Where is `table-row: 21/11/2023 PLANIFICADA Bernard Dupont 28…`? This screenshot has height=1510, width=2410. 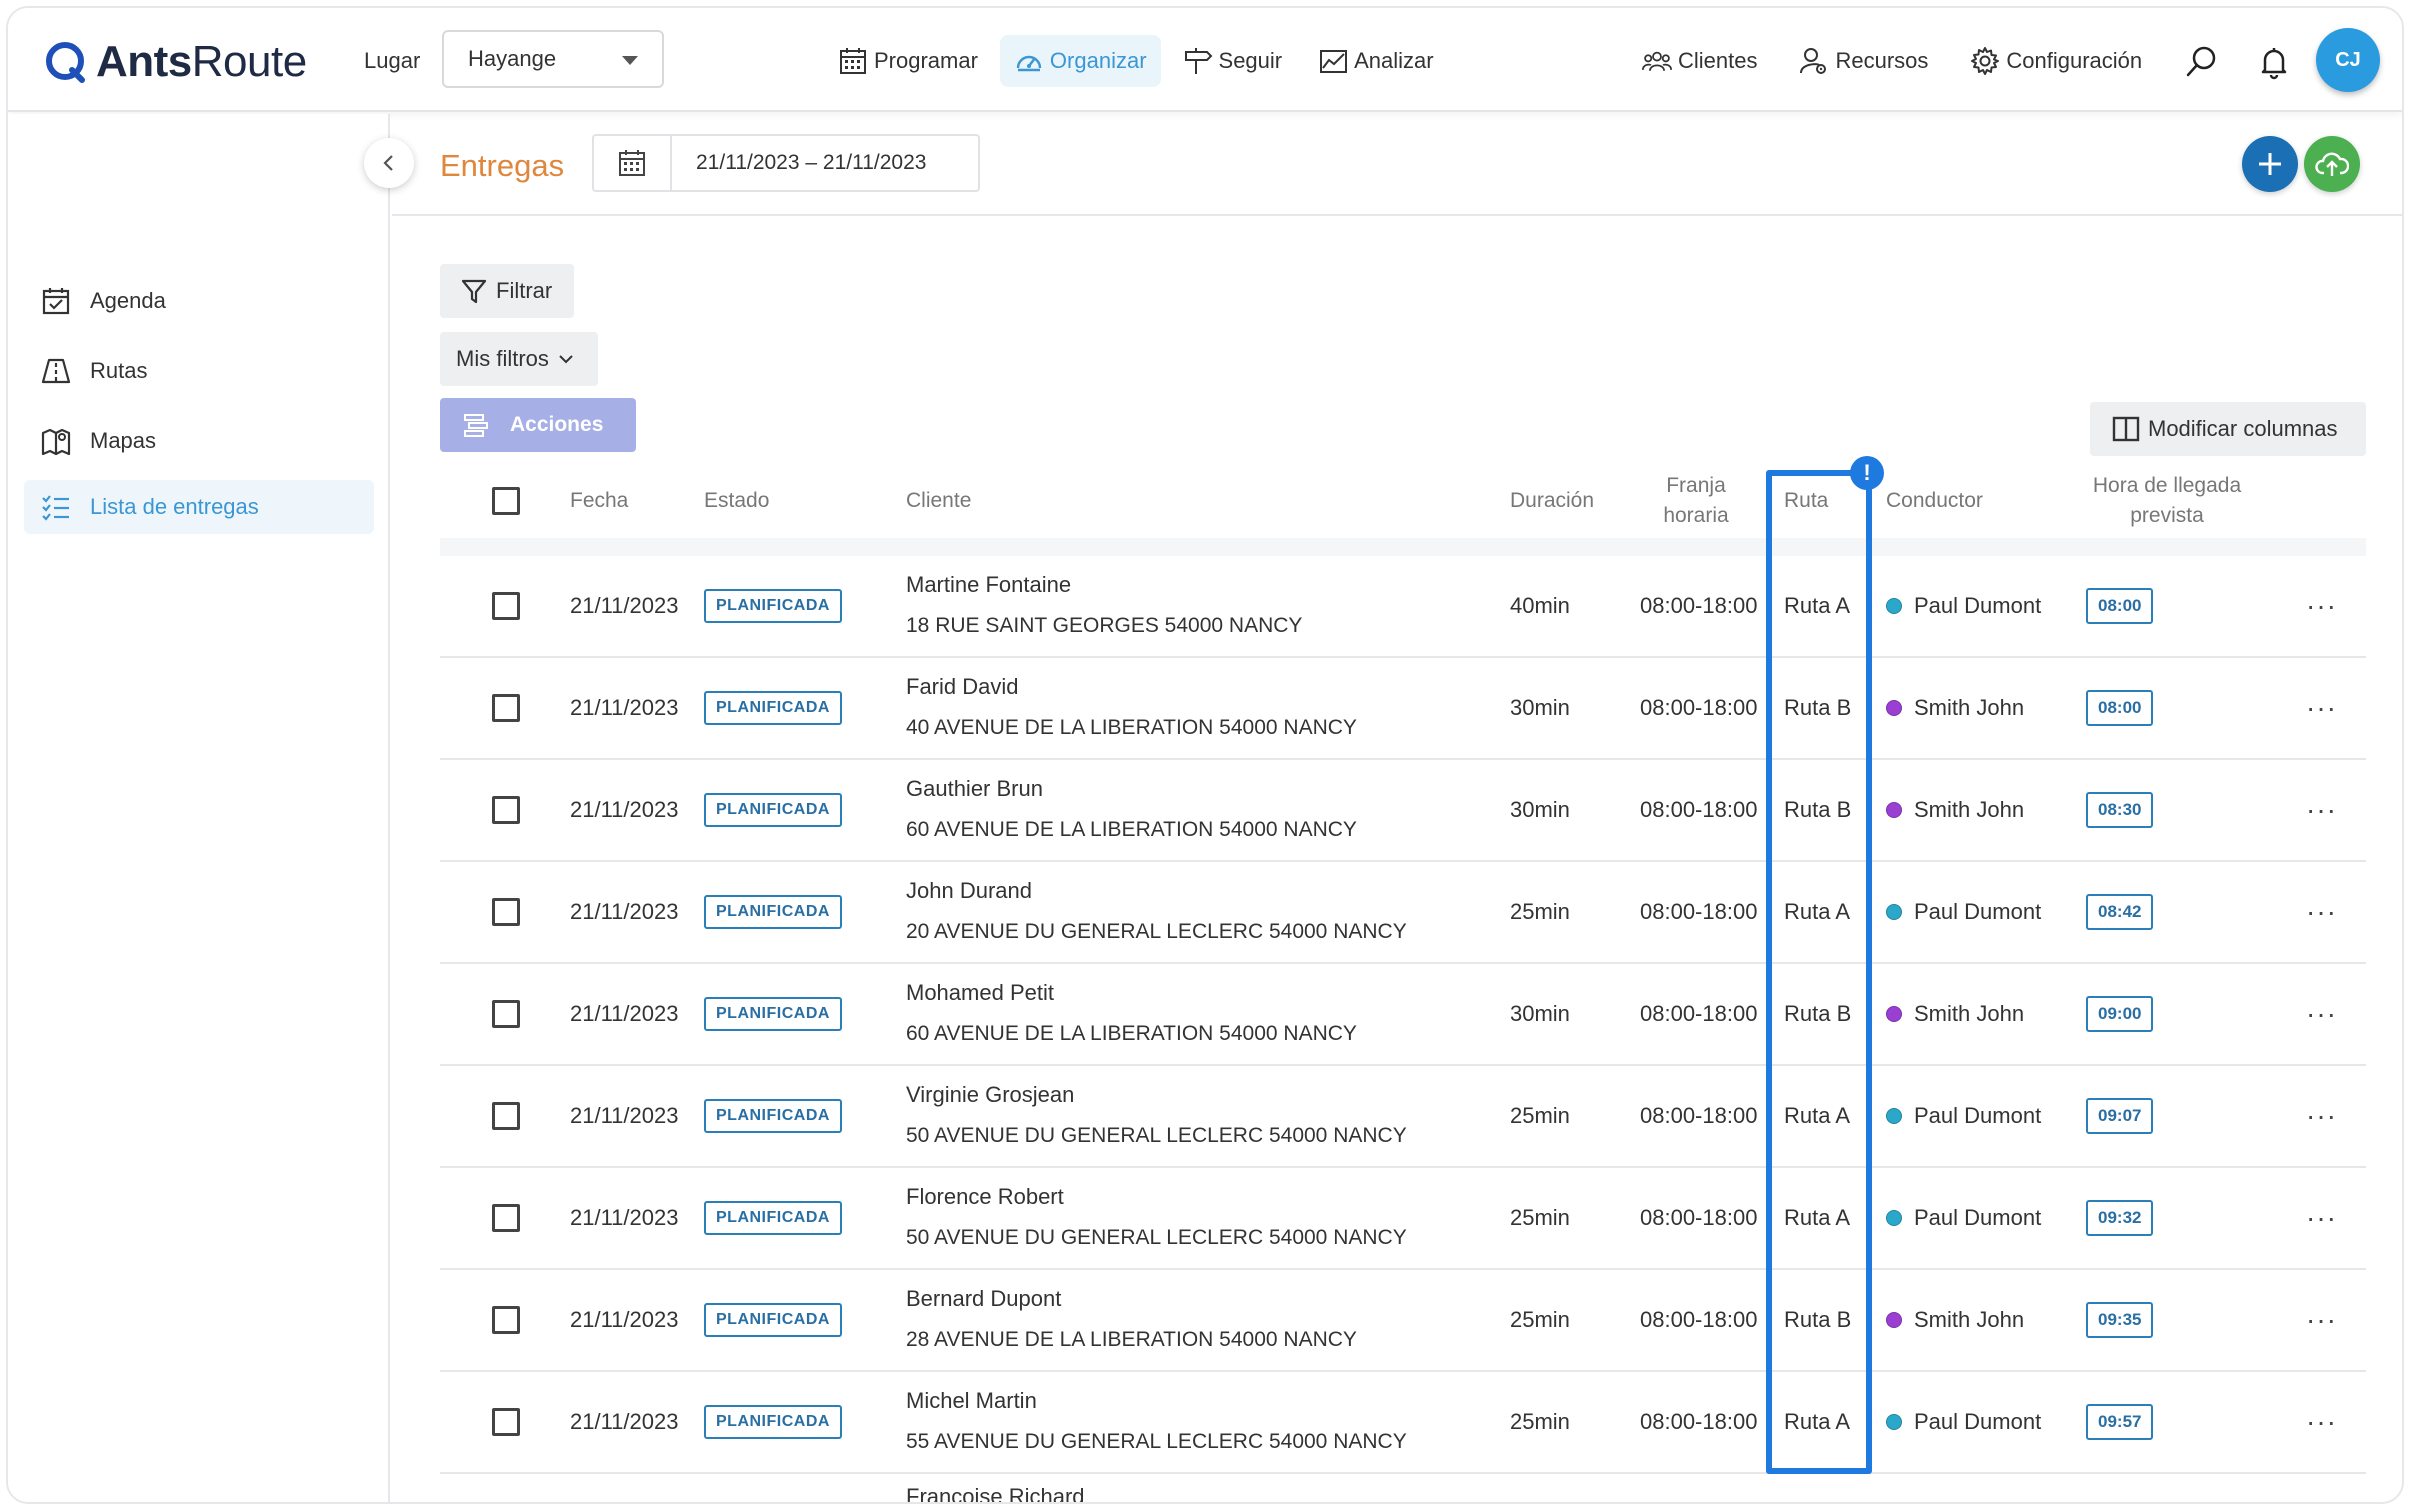 table-row: 21/11/2023 PLANIFICADA Bernard Dupont 28… is located at coordinates (1403, 1321).